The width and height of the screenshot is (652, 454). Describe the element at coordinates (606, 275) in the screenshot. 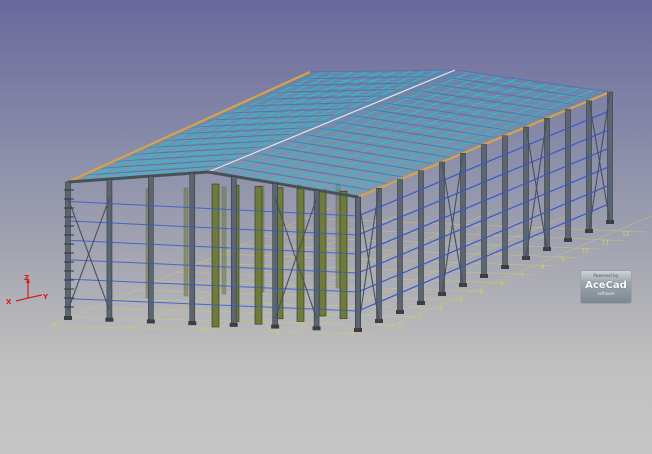

I see `logo-top-text: Powered by` at that location.